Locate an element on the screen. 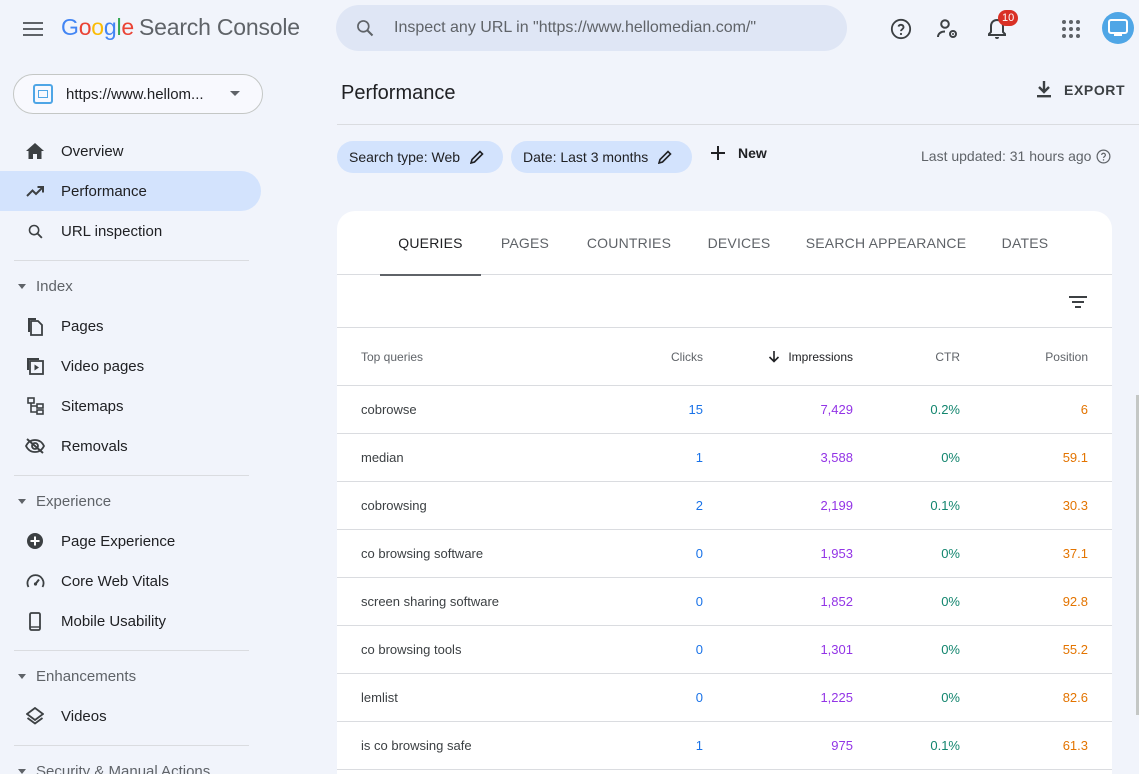 The width and height of the screenshot is (1139, 774). nav-item-mobile-usability: Mobile Usability is located at coordinates (130, 621).